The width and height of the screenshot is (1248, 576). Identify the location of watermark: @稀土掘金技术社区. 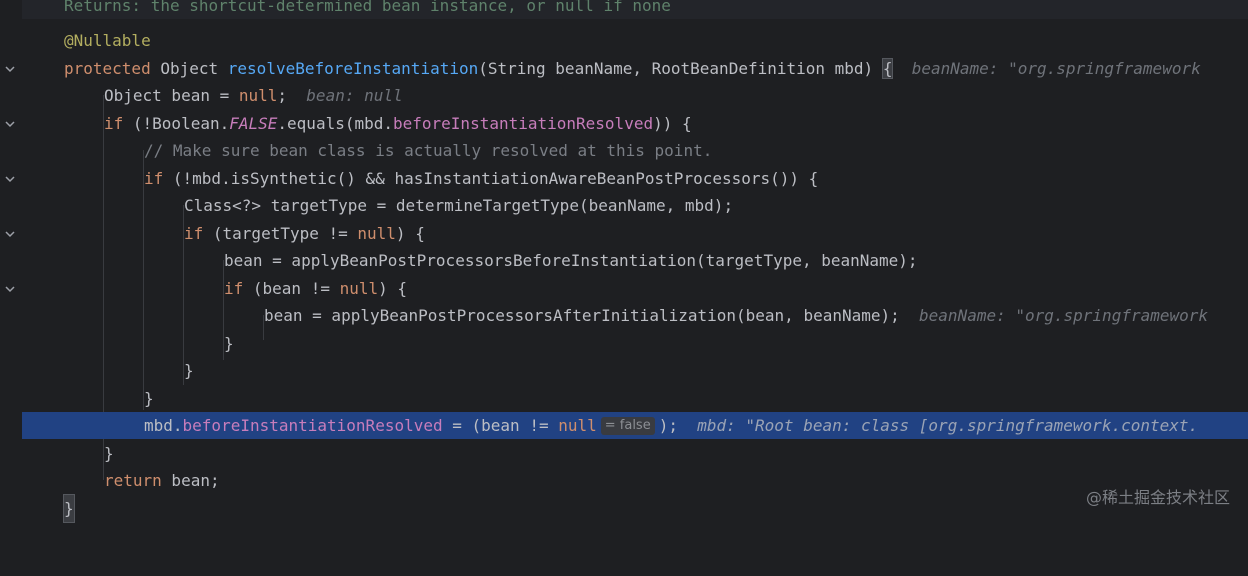
(1157, 497).